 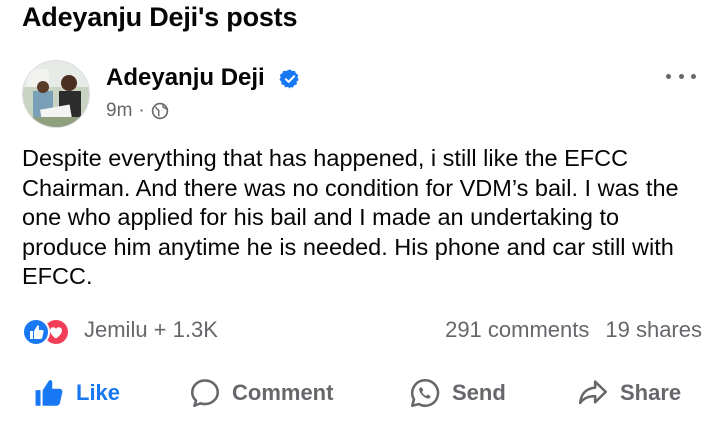 What do you see at coordinates (681, 76) in the screenshot?
I see `more-options-icon` at bounding box center [681, 76].